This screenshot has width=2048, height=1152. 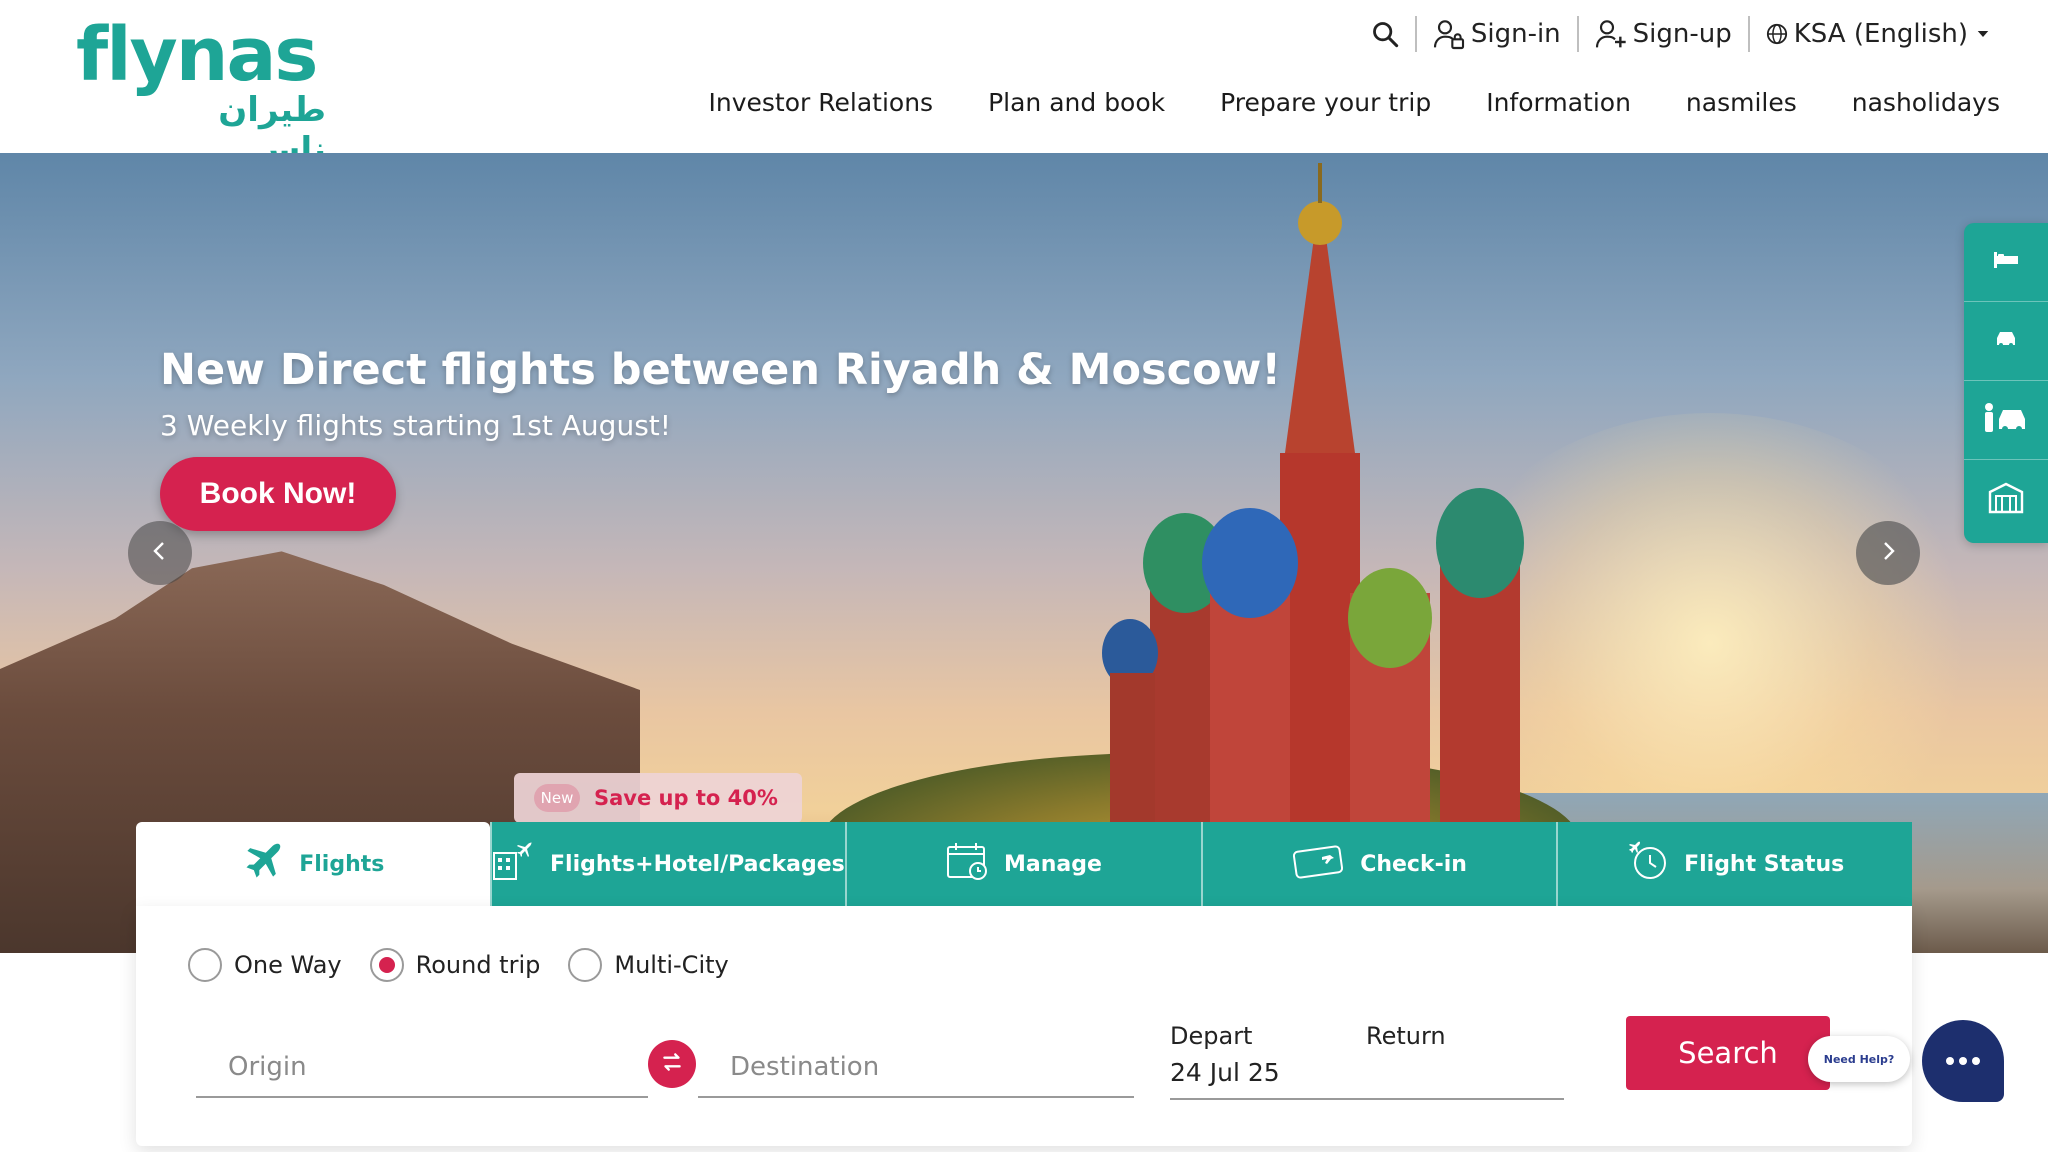 What do you see at coordinates (686, 798) in the screenshot?
I see `promo-text: Save up to 40%` at bounding box center [686, 798].